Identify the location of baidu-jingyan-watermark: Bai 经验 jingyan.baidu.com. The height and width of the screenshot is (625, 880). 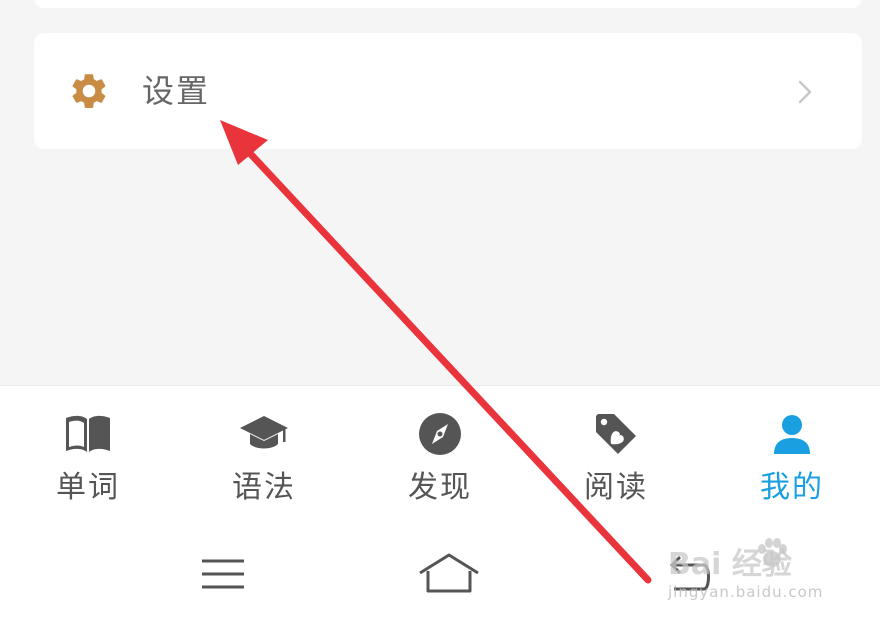
(768, 575).